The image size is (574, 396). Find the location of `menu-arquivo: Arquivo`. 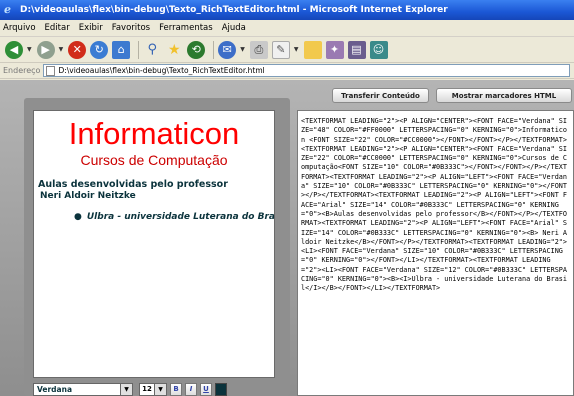

menu-arquivo: Arquivo is located at coordinates (19, 28).